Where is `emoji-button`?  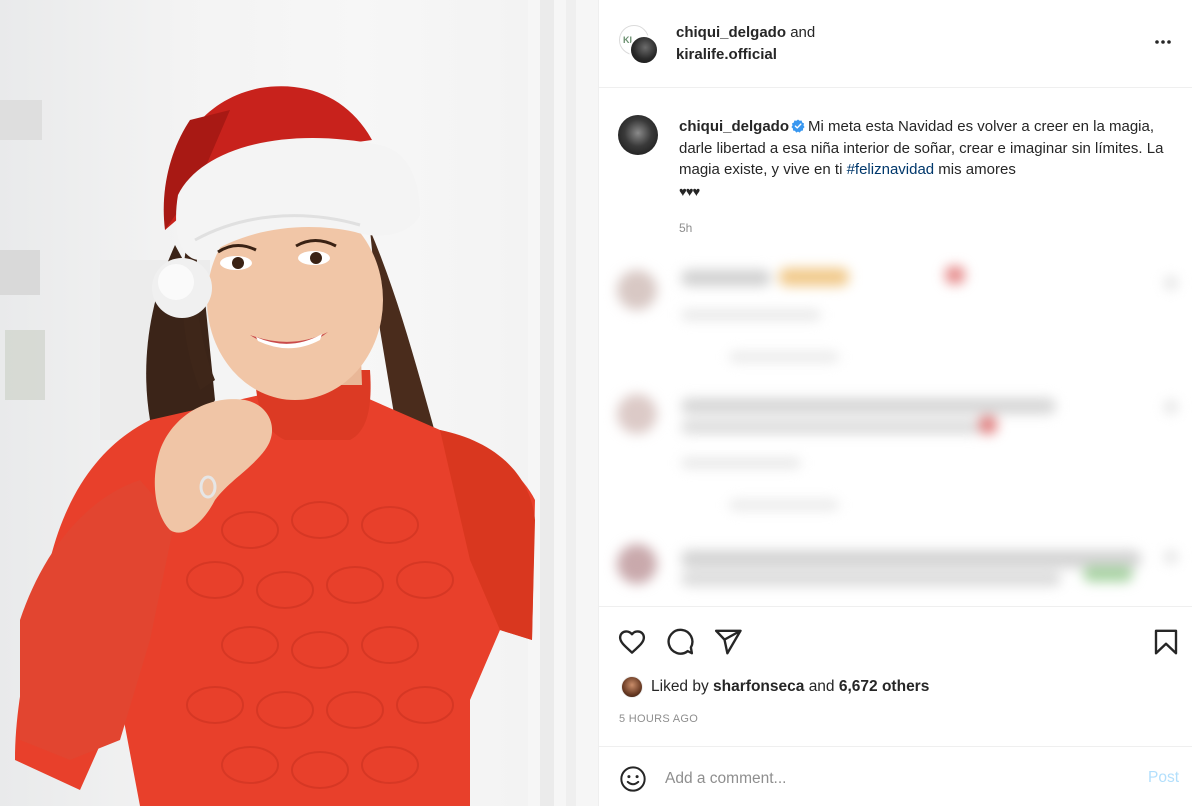 emoji-button is located at coordinates (633, 779).